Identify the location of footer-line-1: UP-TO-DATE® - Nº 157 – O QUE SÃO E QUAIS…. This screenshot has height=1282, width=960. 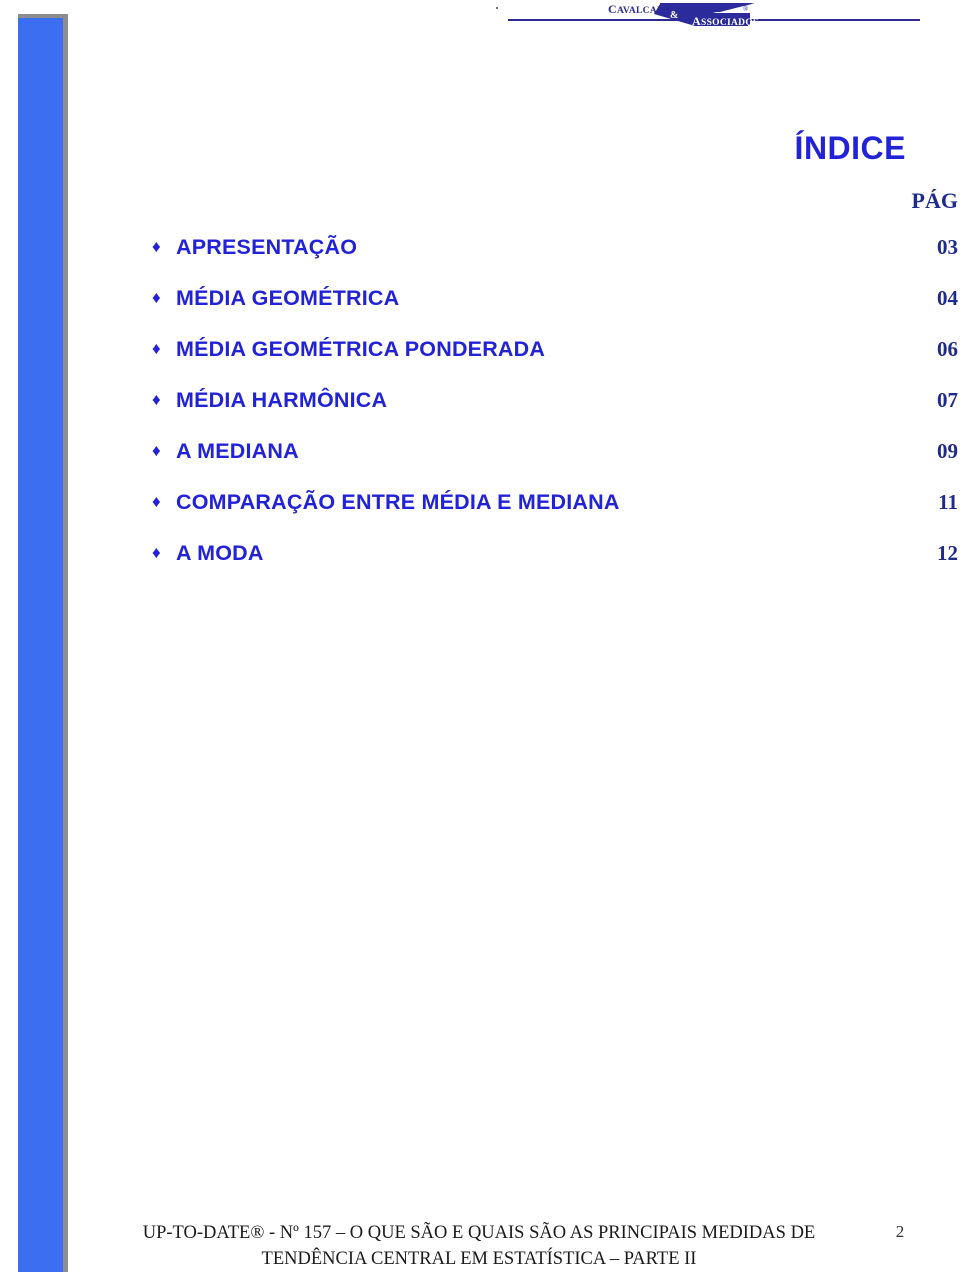
(479, 1233).